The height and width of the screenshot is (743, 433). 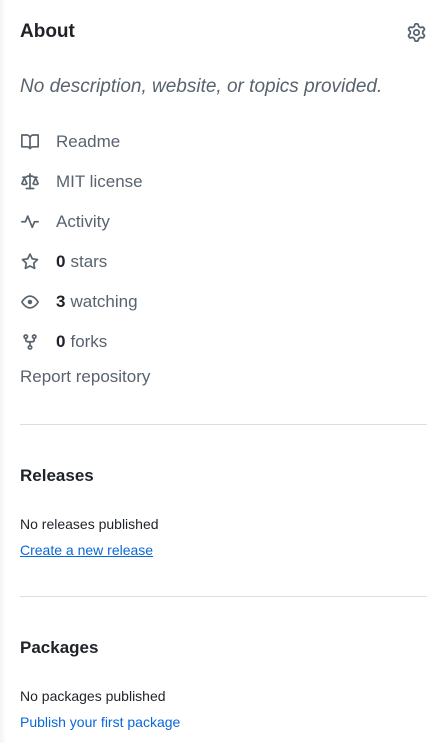 What do you see at coordinates (223, 182) in the screenshot?
I see `license-link: MIT license` at bounding box center [223, 182].